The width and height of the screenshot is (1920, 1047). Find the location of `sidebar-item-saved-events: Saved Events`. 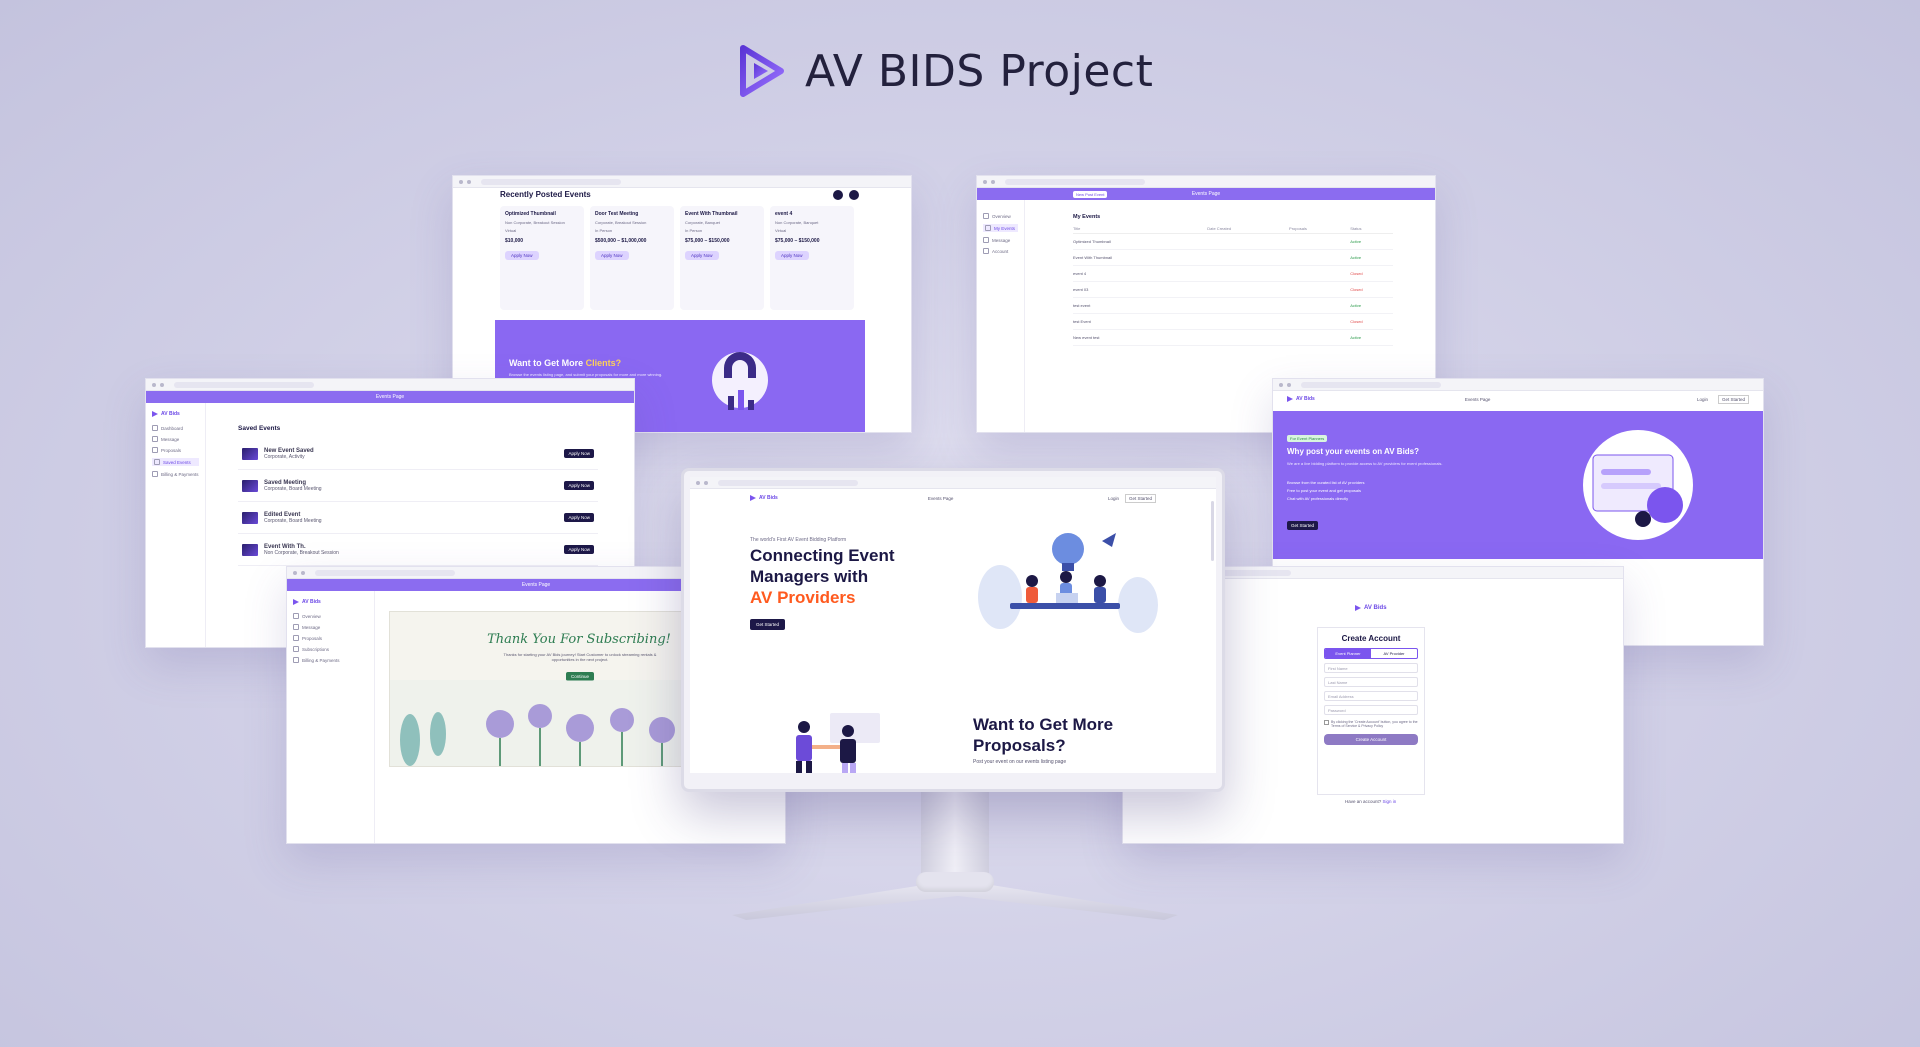

sidebar-item-saved-events: Saved Events is located at coordinates (175, 462).